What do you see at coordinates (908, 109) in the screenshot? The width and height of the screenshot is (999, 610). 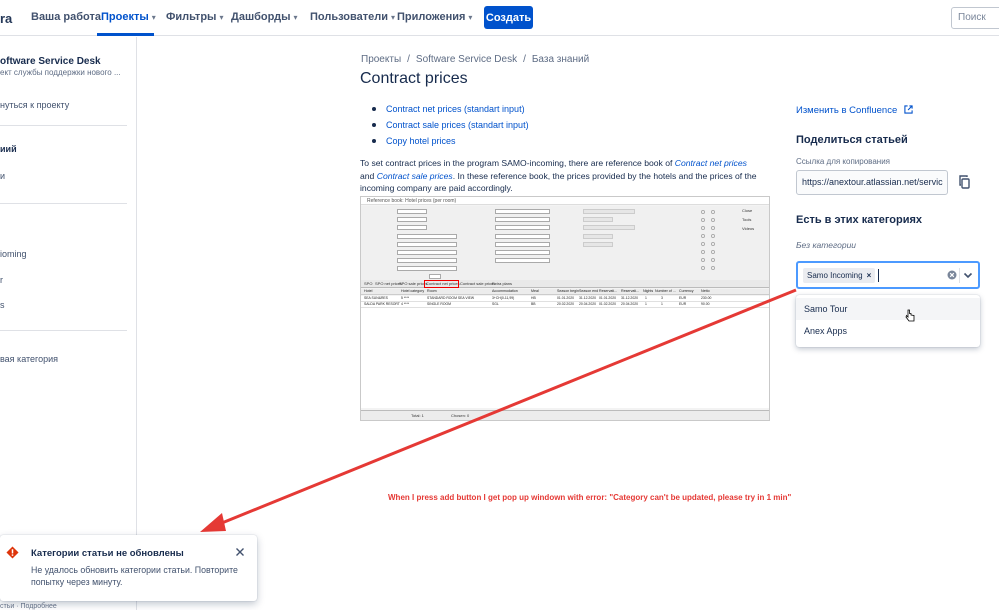 I see `external-link-icon` at bounding box center [908, 109].